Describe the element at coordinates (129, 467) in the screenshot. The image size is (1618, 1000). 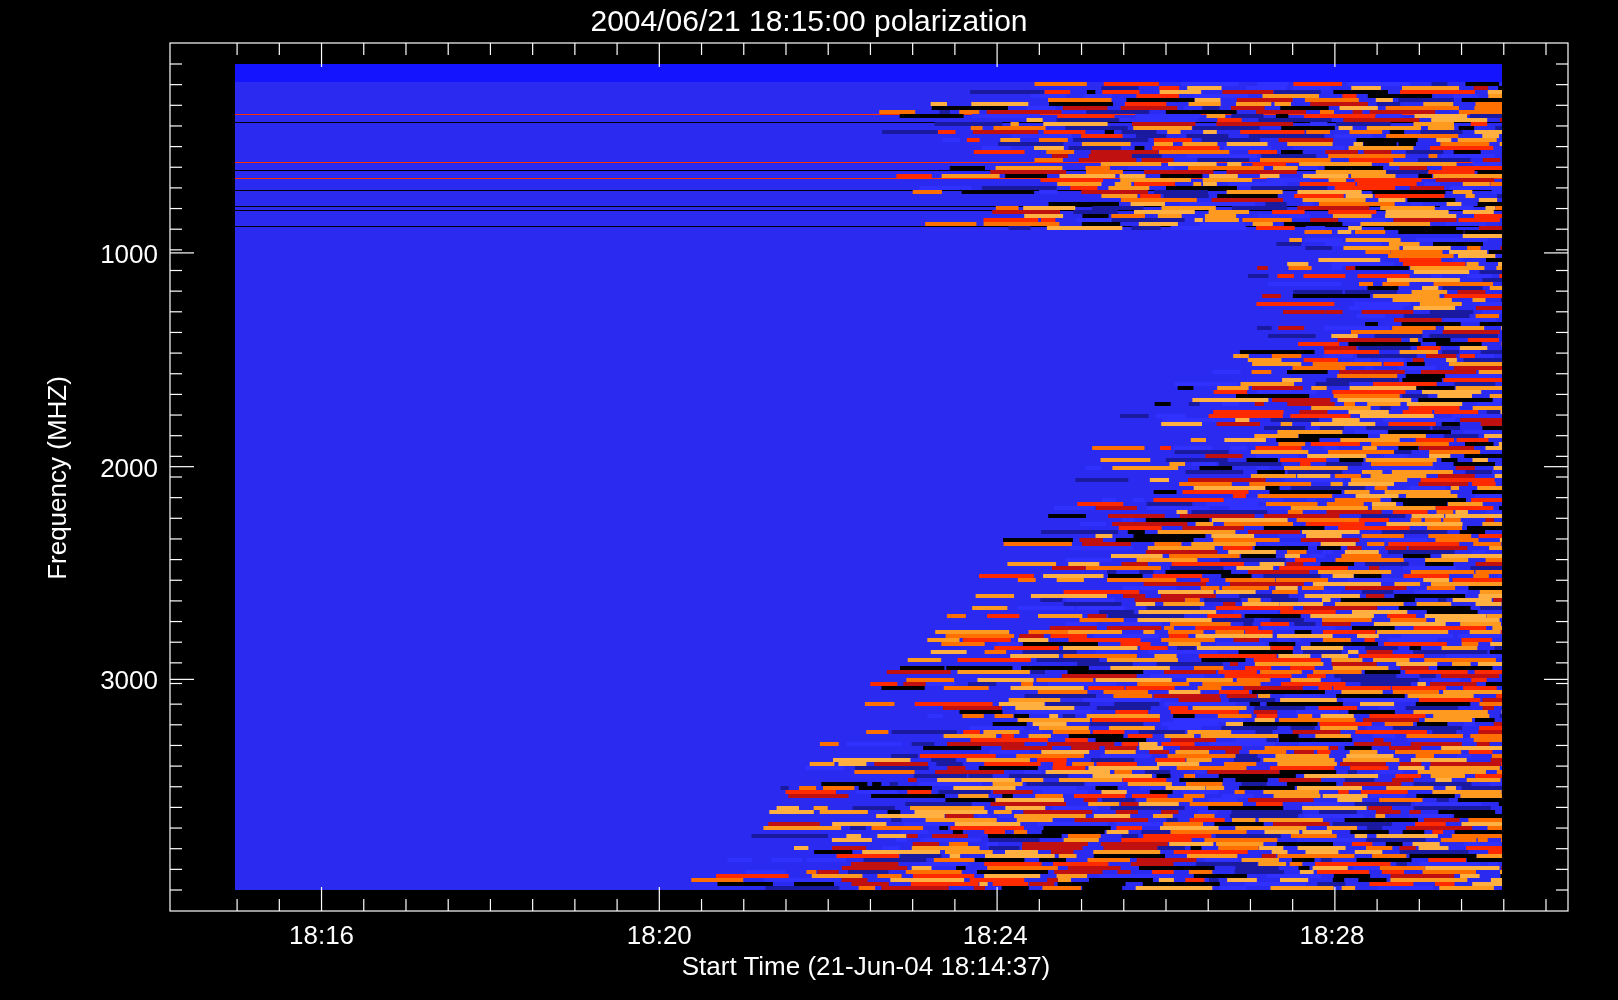
I see `y-tick-label: 2000` at that location.